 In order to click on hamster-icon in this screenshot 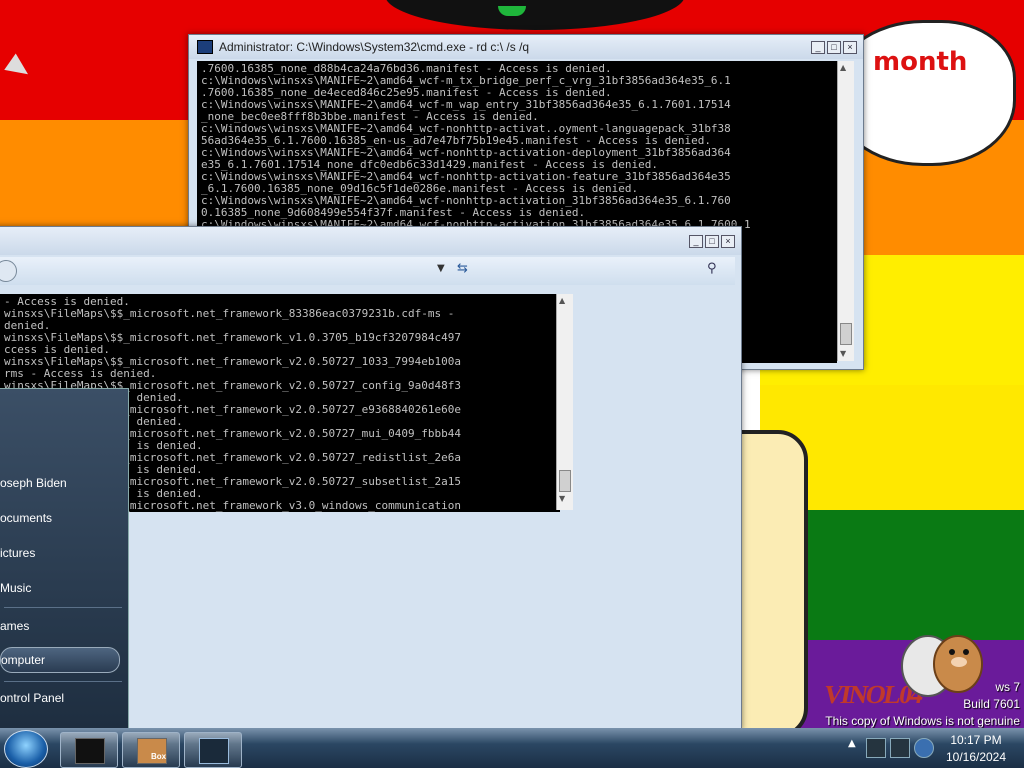, I will do `click(942, 666)`.